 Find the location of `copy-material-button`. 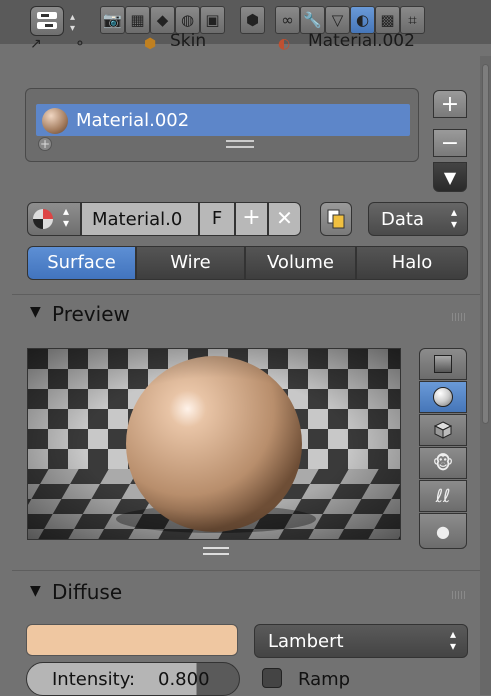

copy-material-button is located at coordinates (336, 219).